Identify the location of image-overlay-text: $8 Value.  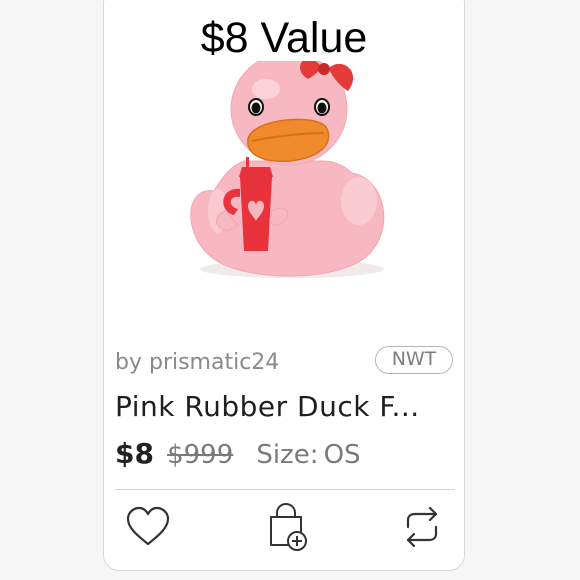
(284, 38).